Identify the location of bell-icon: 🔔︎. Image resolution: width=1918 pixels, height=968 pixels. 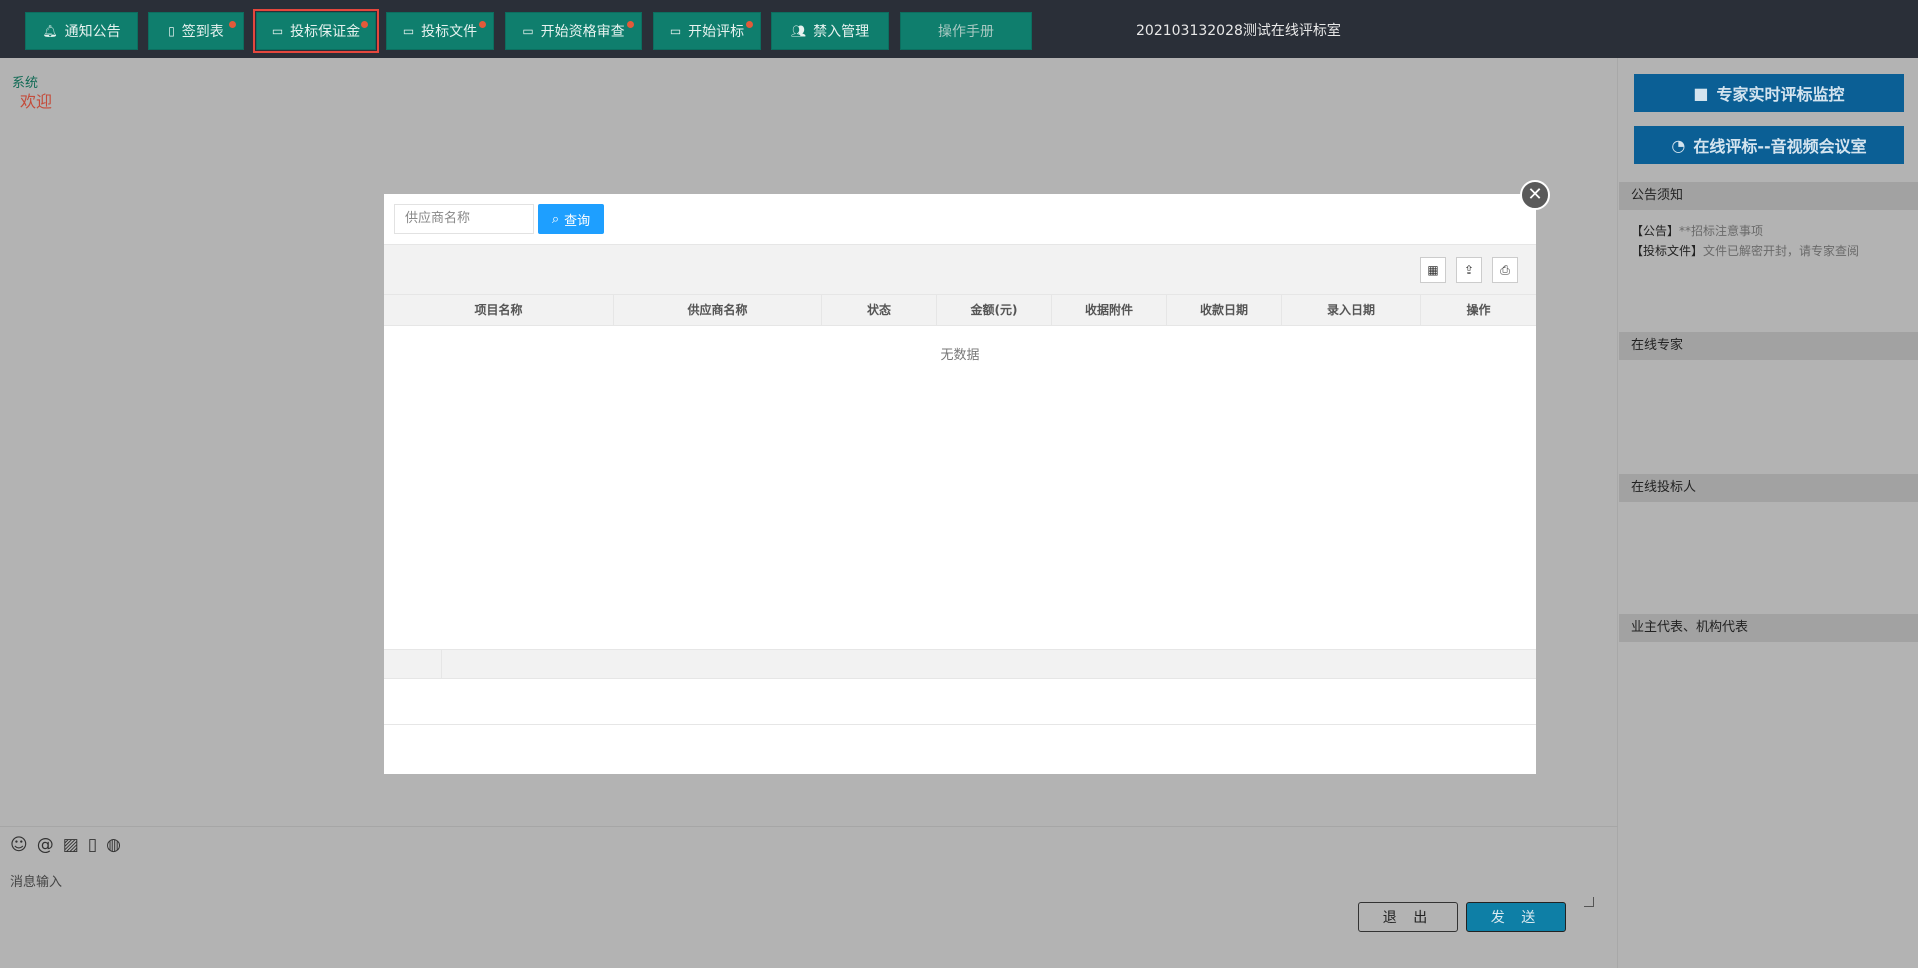
(50, 31).